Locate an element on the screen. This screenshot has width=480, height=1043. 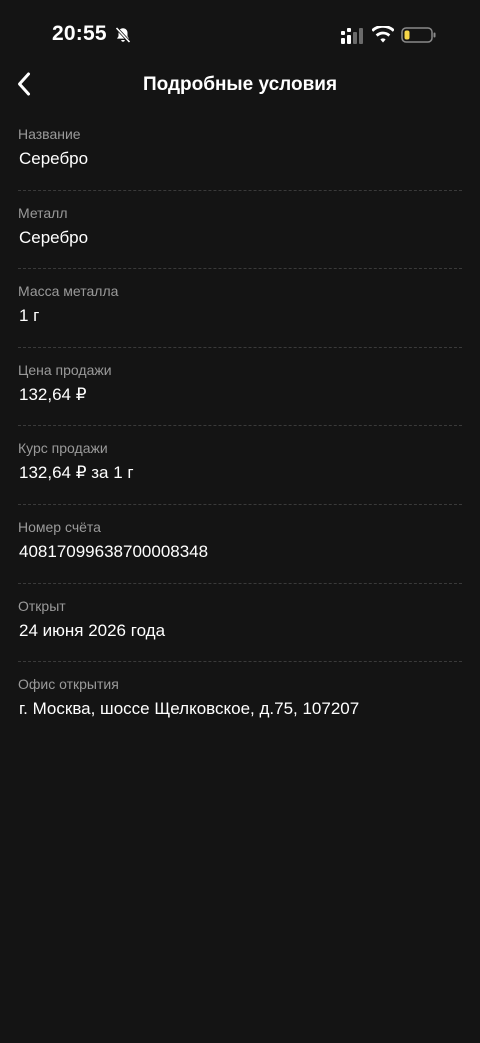
wifi-icon is located at coordinates (383, 34).